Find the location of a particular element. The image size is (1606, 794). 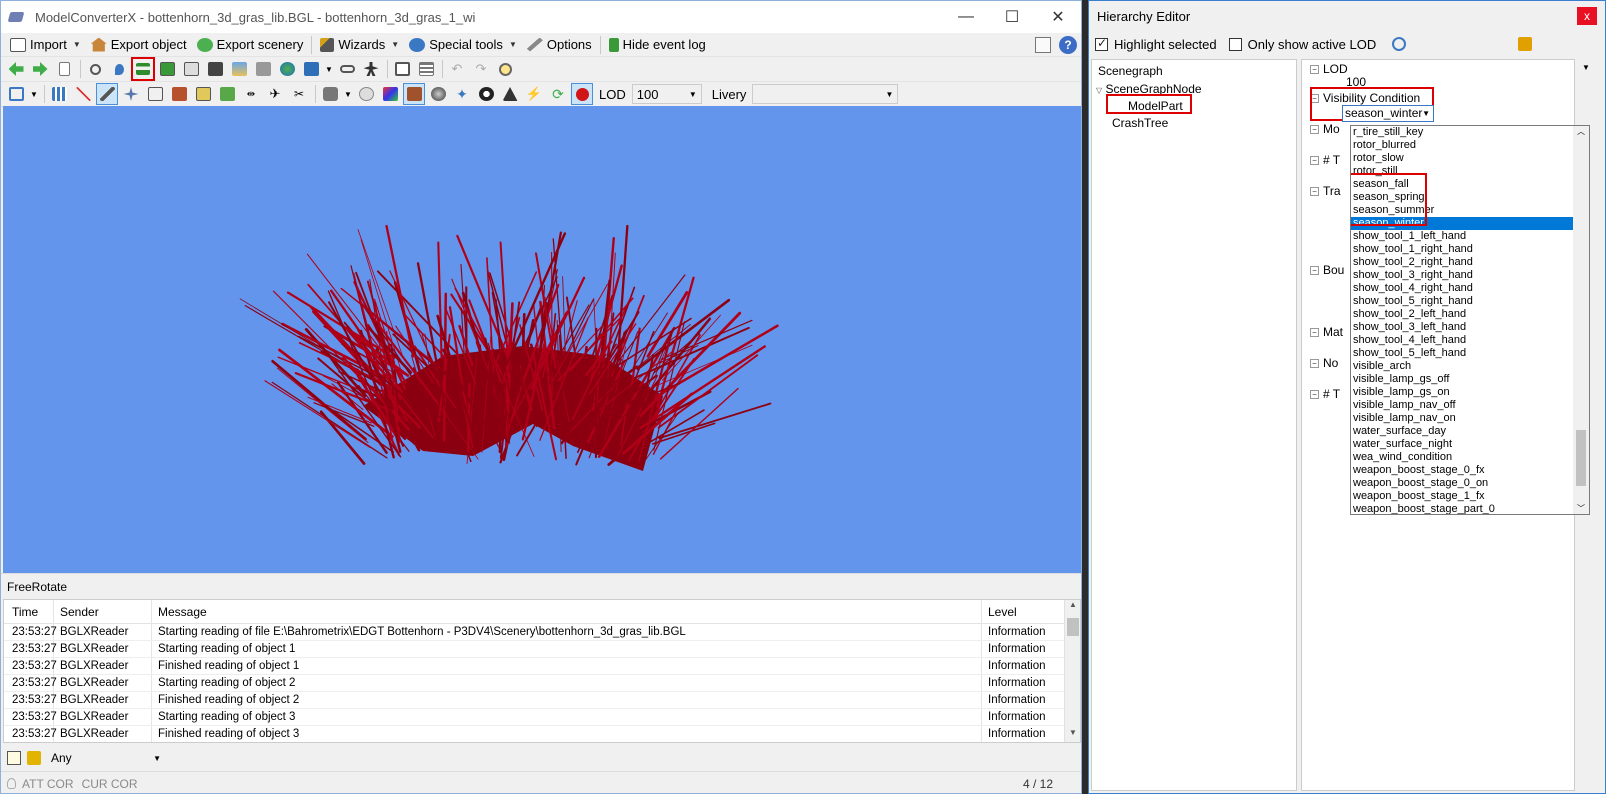

screen-icon is located at coordinates (402, 69).